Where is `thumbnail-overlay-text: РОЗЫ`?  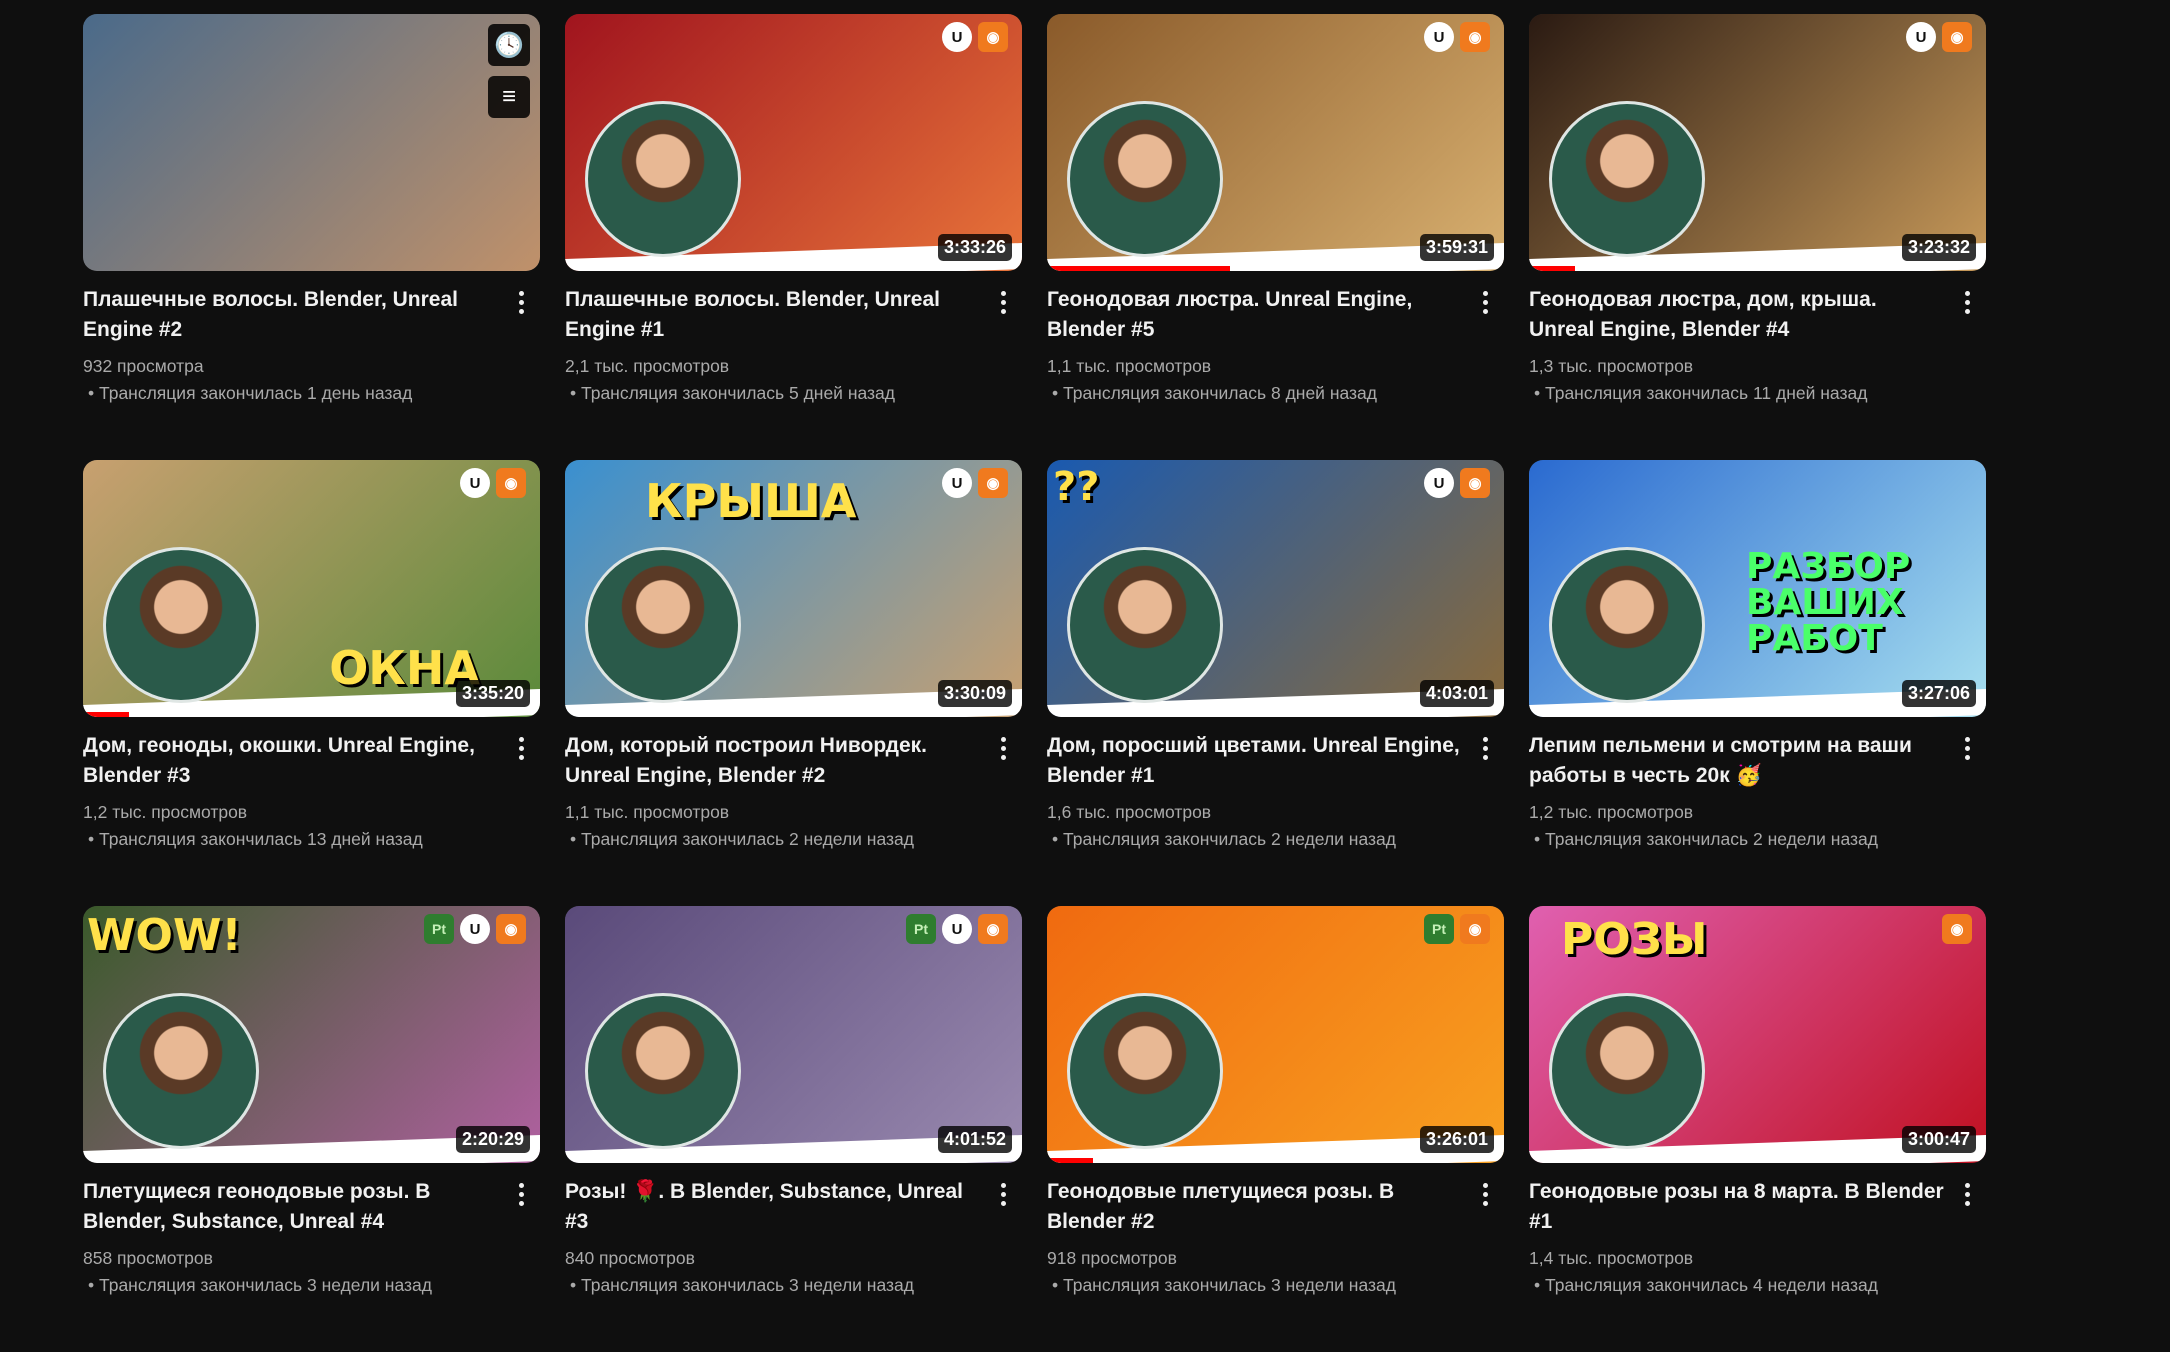
thumbnail-overlay-text: РОЗЫ is located at coordinates (1634, 939).